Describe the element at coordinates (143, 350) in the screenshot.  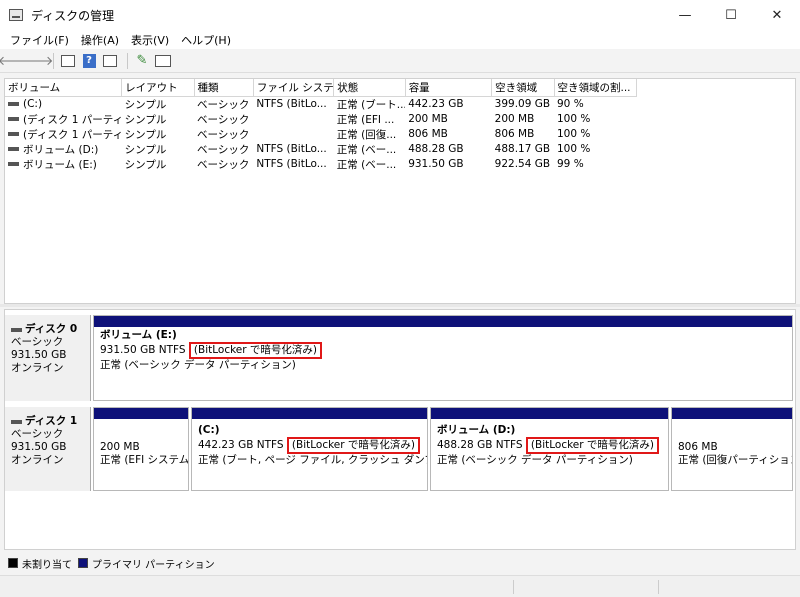
I see `partition-size: 931.50 GB NTFS` at that location.